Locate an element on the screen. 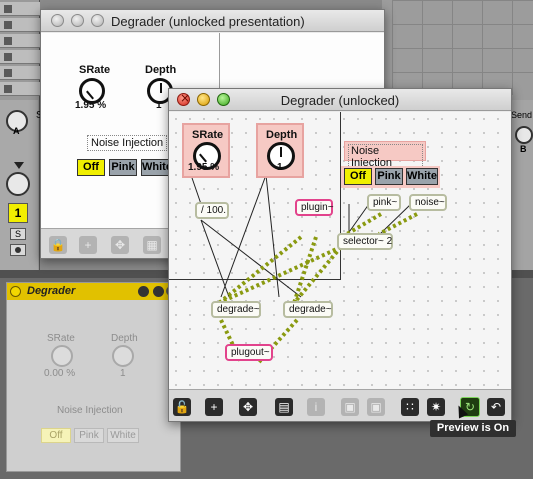  pres-noise-off: Off is located at coordinates (91, 167).